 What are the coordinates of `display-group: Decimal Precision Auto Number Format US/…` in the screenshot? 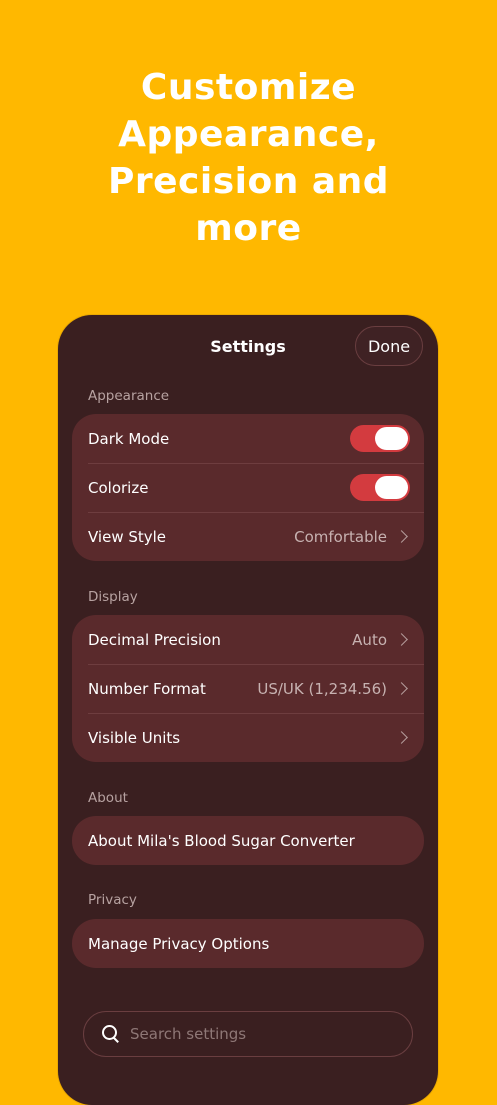 It's located at (248, 688).